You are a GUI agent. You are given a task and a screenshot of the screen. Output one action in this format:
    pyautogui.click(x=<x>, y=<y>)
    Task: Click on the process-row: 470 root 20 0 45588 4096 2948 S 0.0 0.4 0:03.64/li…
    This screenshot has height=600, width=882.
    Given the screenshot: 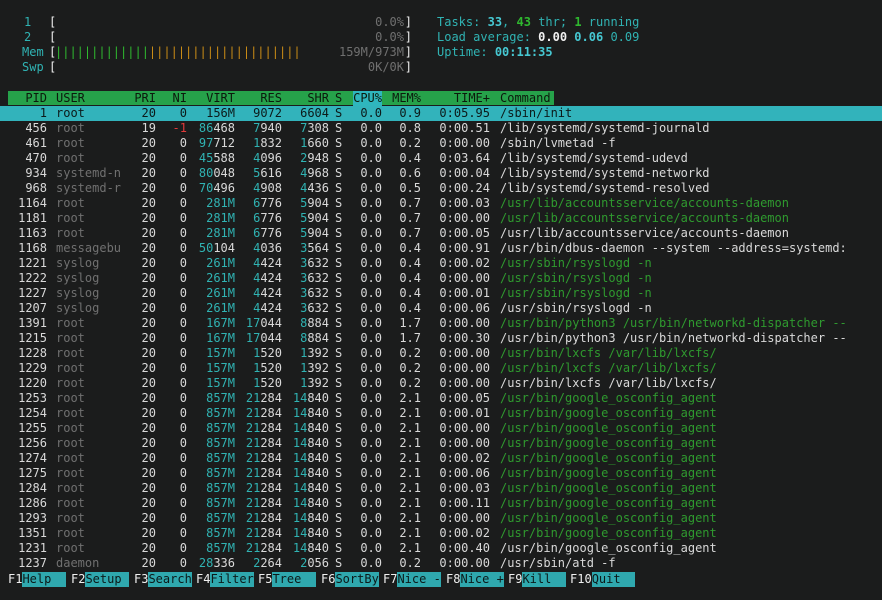 What is the action you would take?
    pyautogui.click(x=441, y=158)
    